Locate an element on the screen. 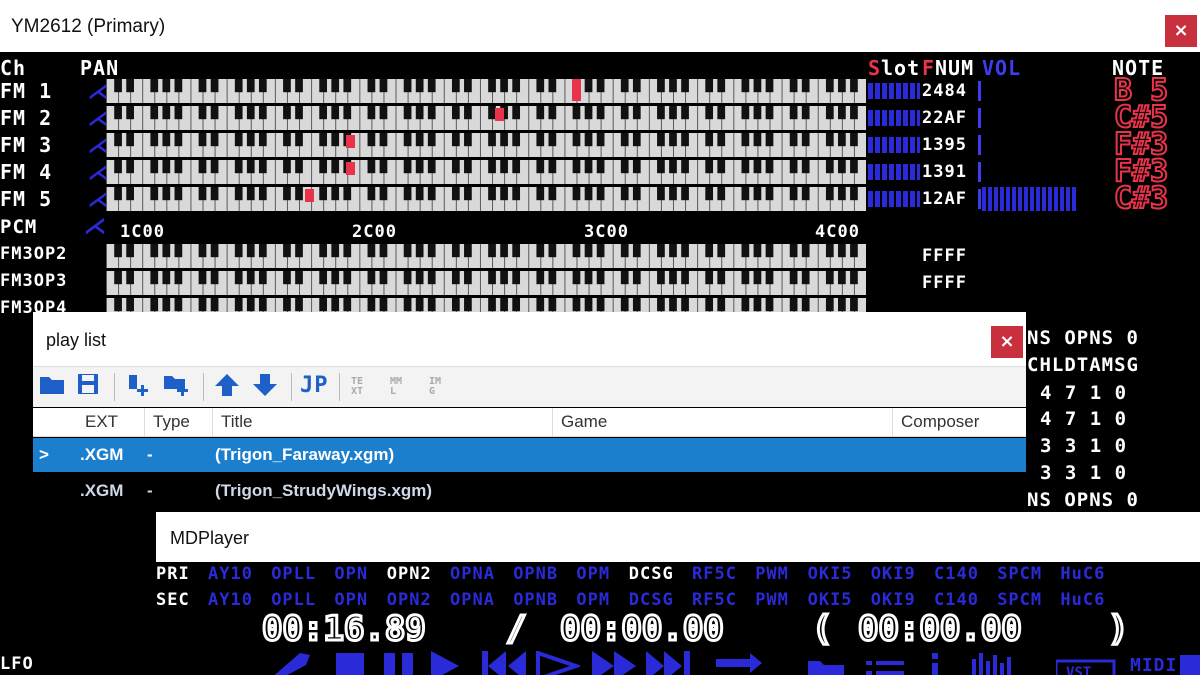 The width and height of the screenshot is (1200, 675). column-header-type: Type is located at coordinates (179, 422).